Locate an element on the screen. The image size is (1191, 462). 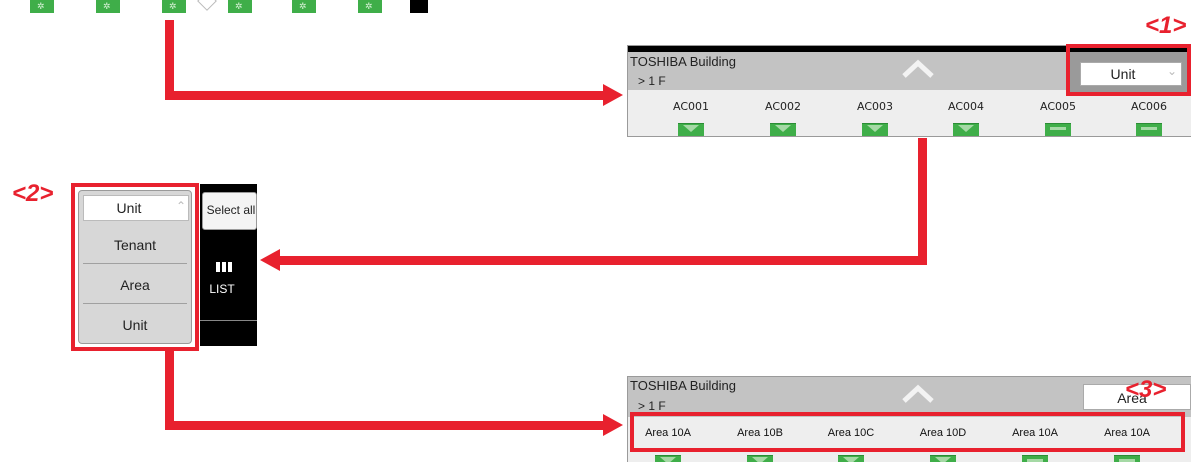
unit-label: AC002 is located at coordinates (783, 106).